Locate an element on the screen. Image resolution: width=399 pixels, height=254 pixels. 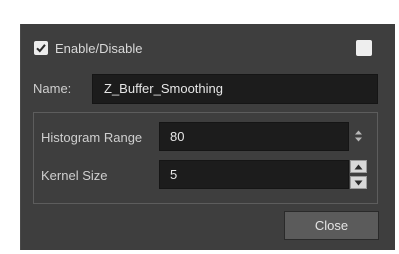
enable-label: Enable/Disable is located at coordinates (99, 48).